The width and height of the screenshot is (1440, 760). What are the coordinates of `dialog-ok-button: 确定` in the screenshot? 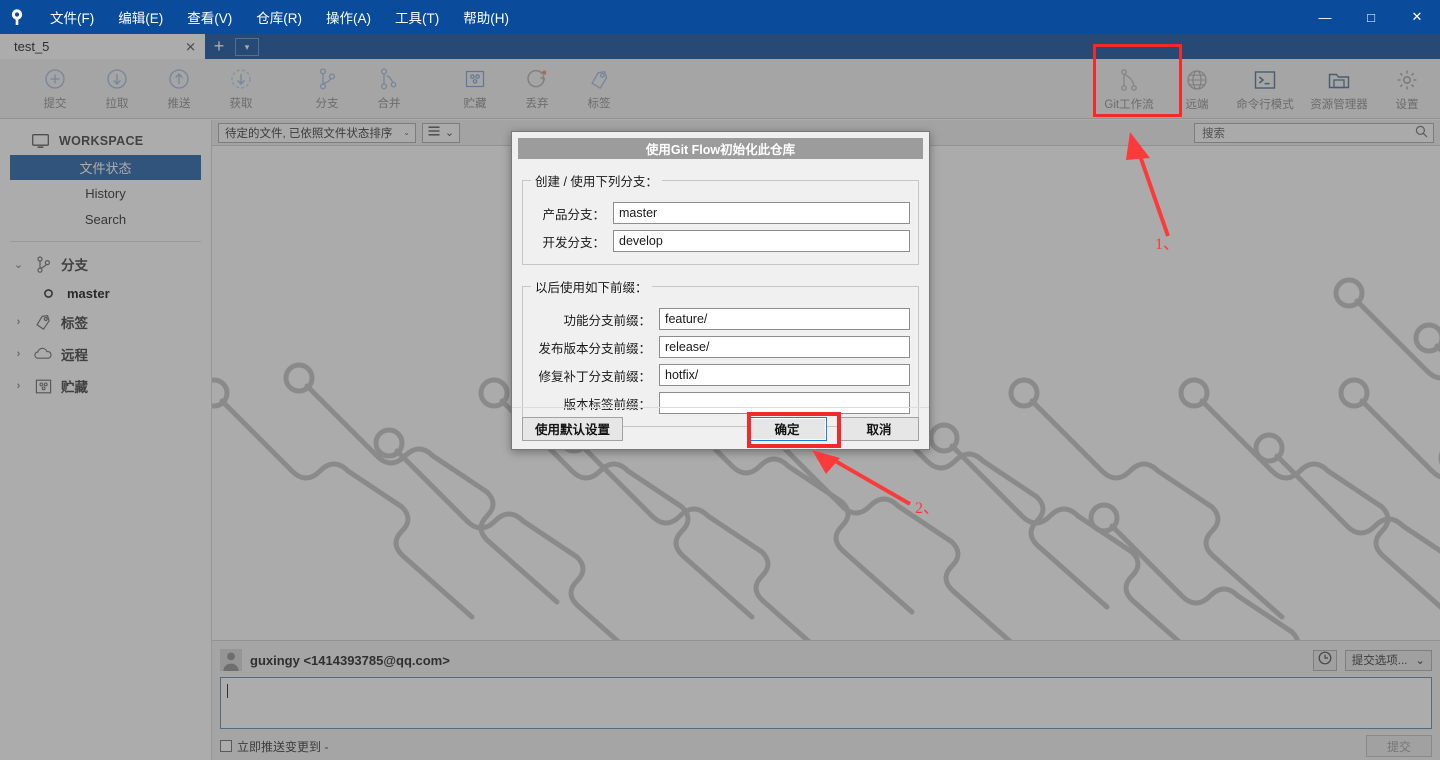 It's located at (787, 428).